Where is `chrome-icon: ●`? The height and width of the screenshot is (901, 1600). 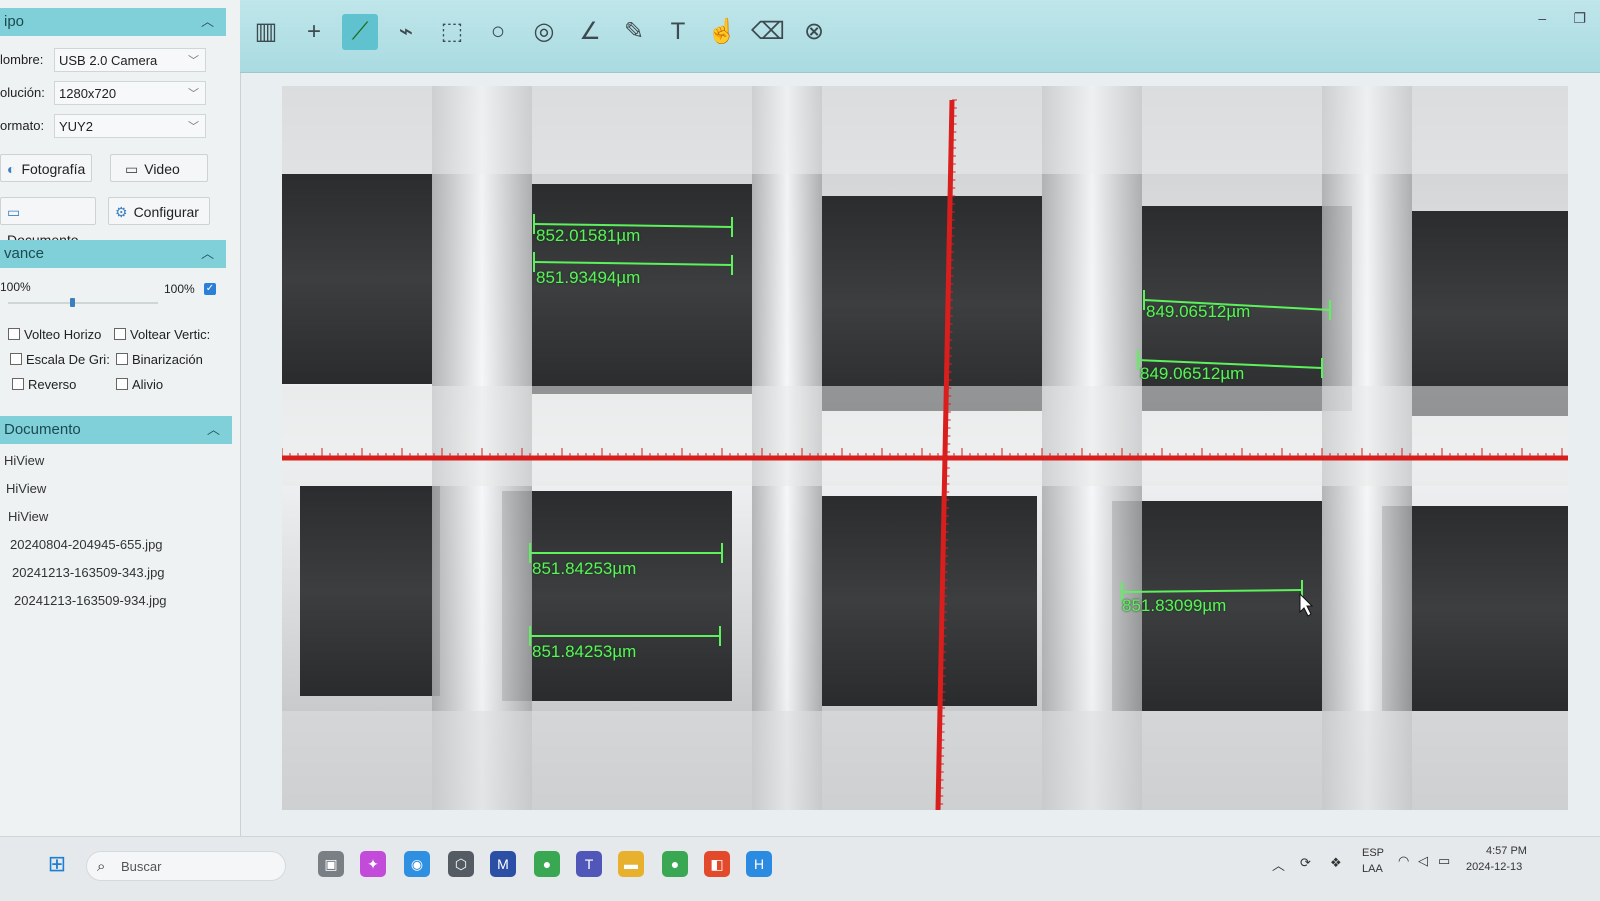
chrome-icon: ● is located at coordinates (547, 864).